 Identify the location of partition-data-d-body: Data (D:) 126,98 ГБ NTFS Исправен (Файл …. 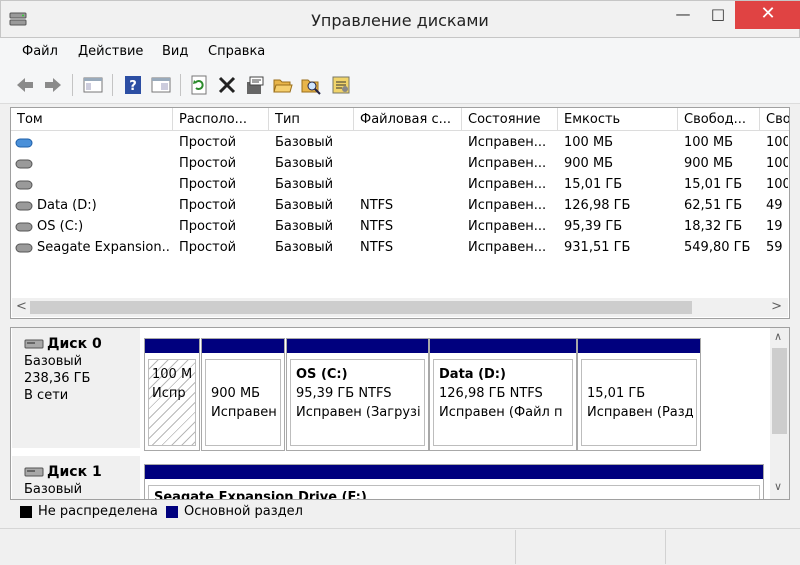
(503, 402).